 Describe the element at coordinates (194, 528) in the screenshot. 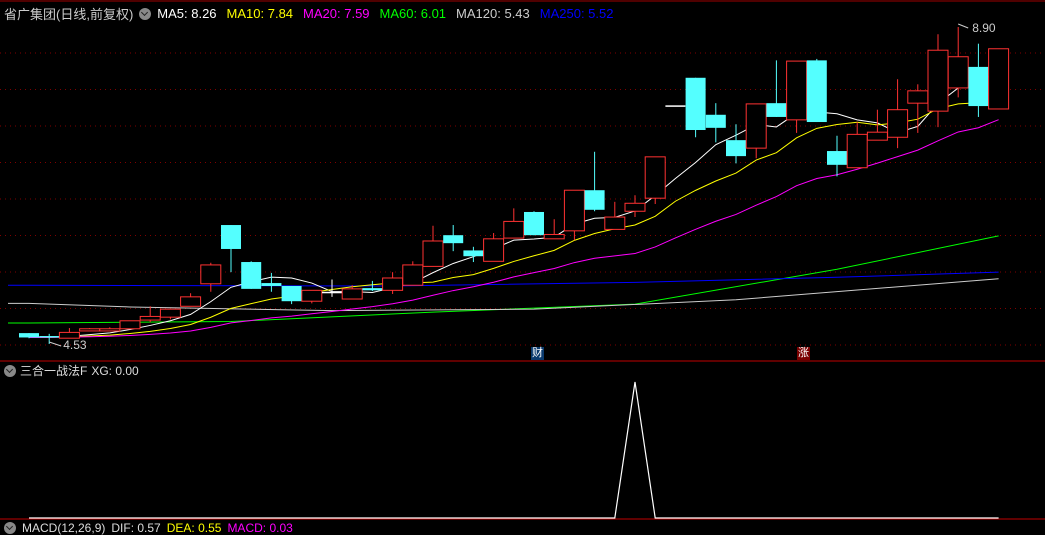

I see `macd-dea: DEA: 0.55` at that location.